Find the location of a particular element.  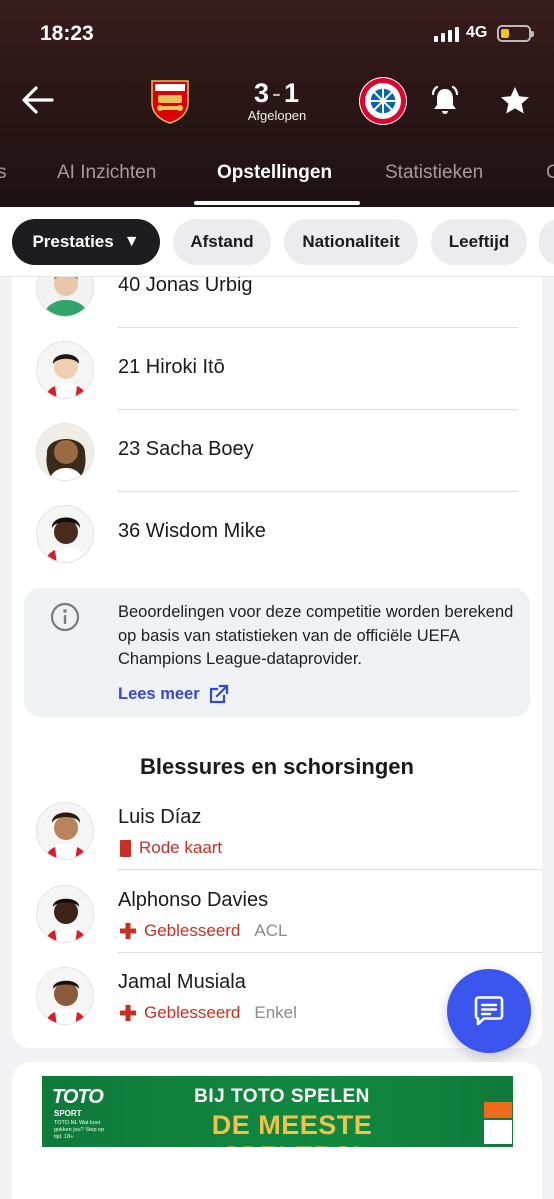

player-name: 40 Jonas Urbig is located at coordinates (185, 285).